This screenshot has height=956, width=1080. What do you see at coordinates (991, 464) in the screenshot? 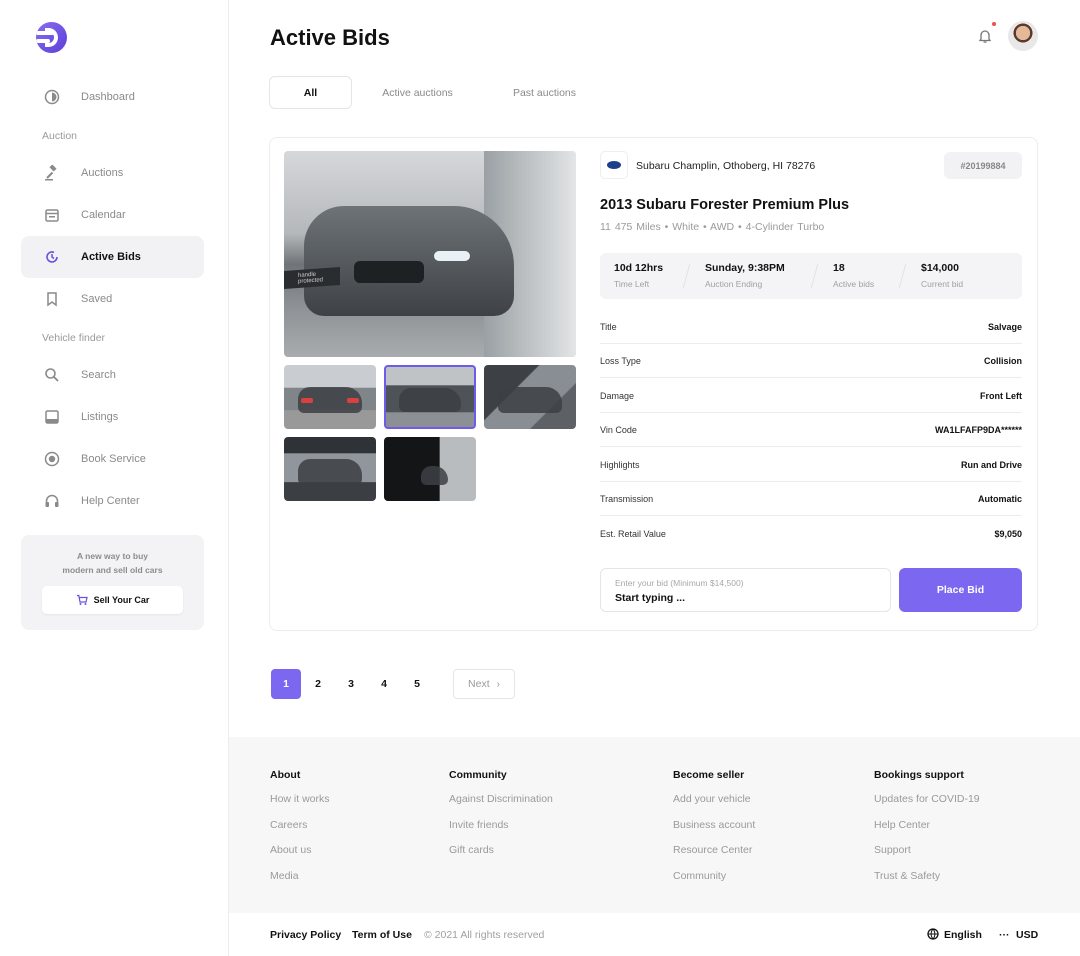
I see `detail-value: Run and Drive` at bounding box center [991, 464].